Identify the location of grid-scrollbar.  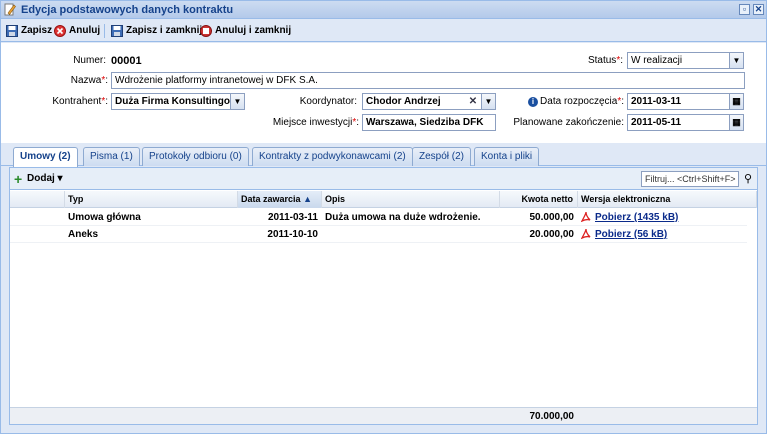
(752, 307).